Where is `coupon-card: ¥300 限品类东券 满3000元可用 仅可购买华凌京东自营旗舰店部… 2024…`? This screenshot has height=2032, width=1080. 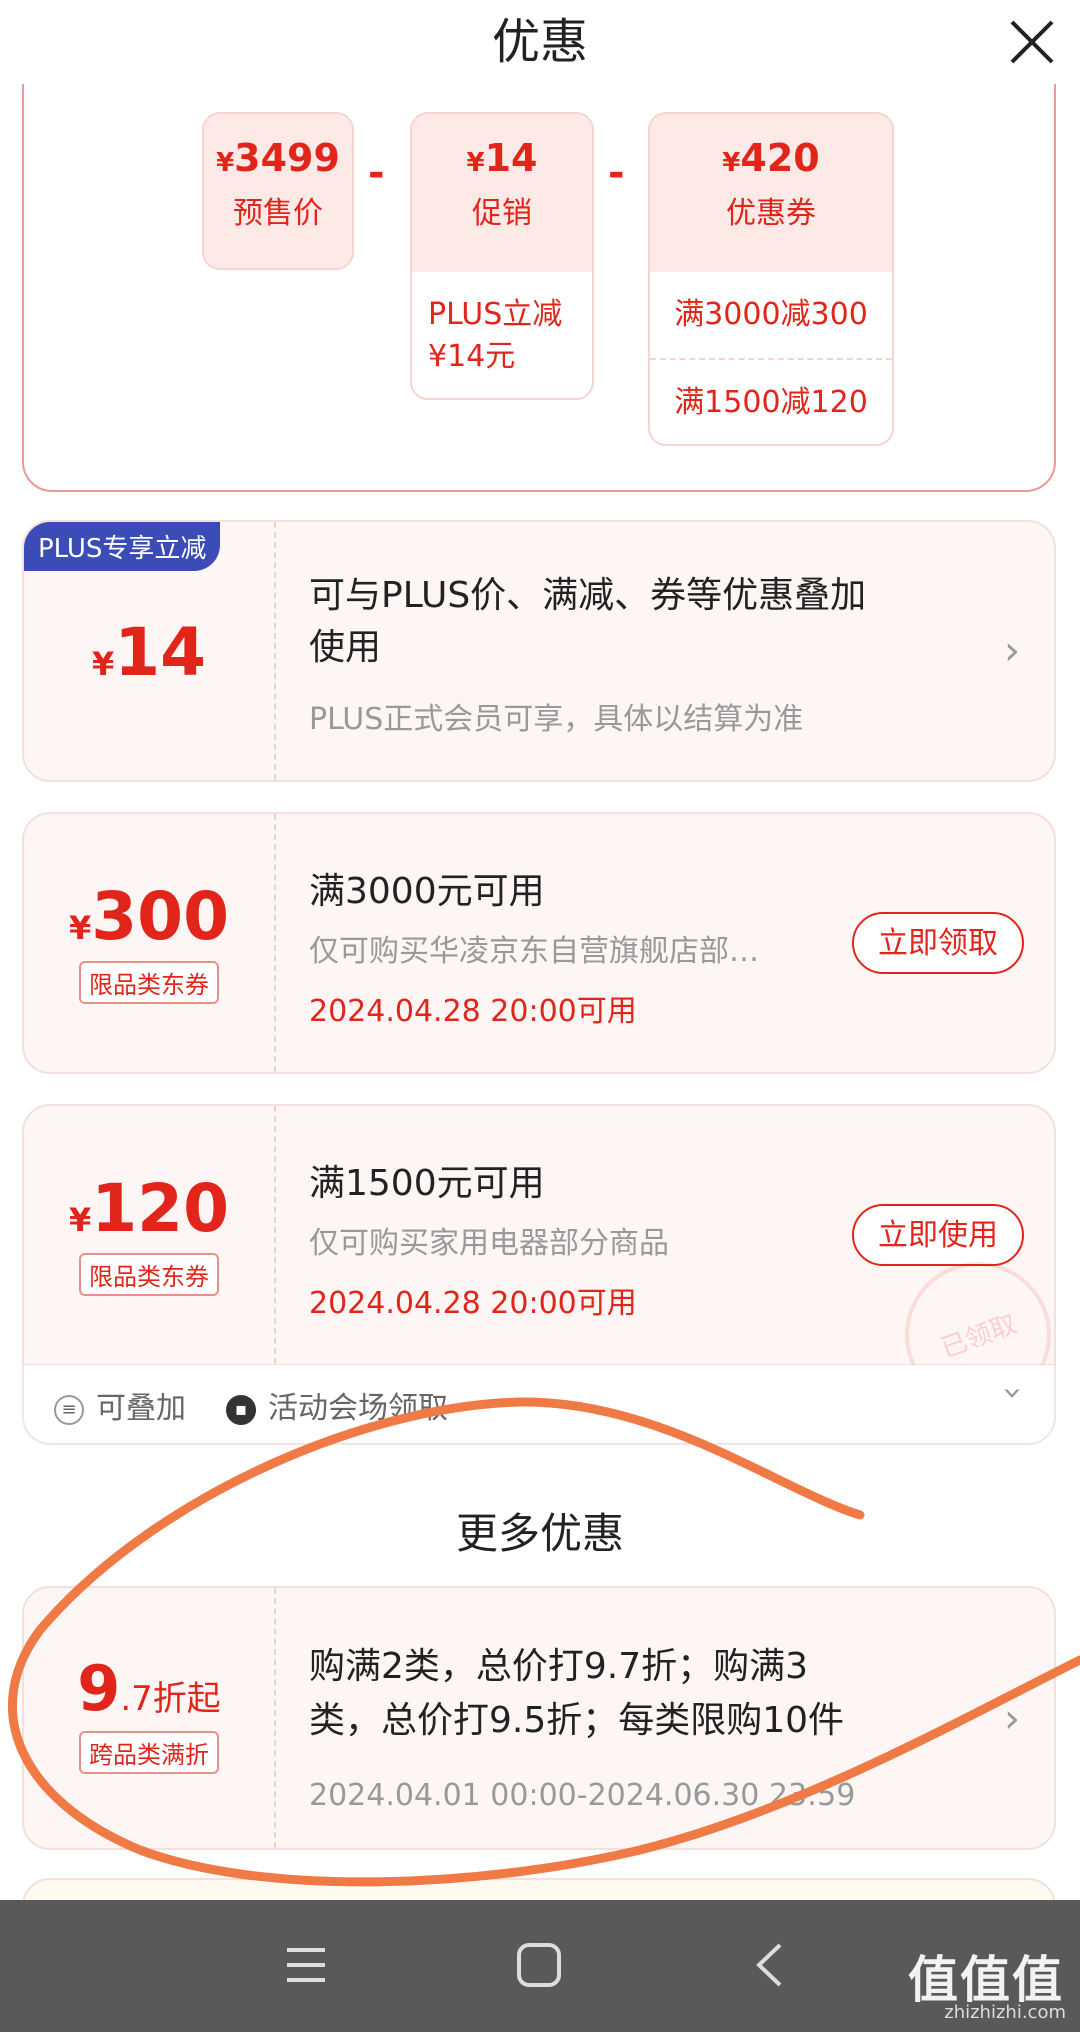
coupon-card: ¥300 限品类东券 满3000元可用 仅可购买华凌京东自营旗舰店部… 2024… is located at coordinates (539, 943).